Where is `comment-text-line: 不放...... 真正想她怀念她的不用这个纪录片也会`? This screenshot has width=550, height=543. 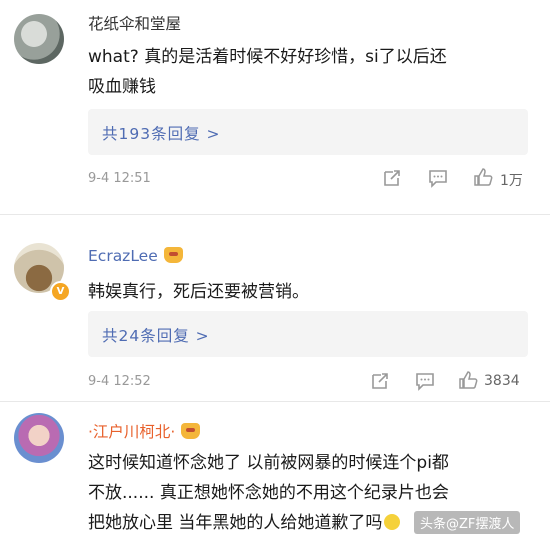 comment-text-line: 不放...... 真正想她怀念她的不用这个纪录片也会 is located at coordinates (268, 493).